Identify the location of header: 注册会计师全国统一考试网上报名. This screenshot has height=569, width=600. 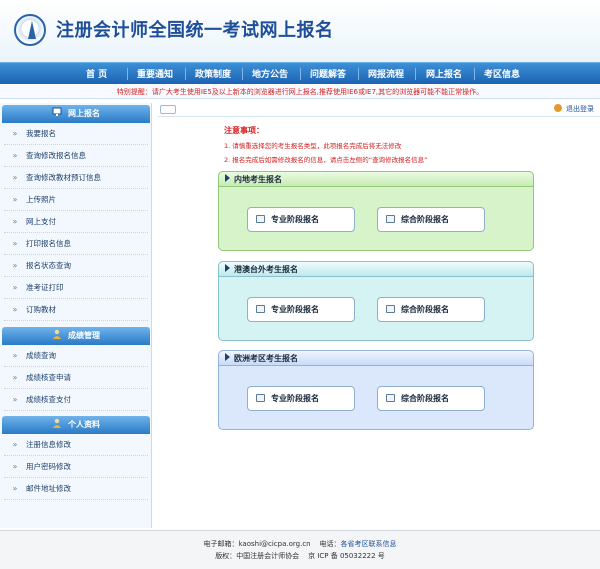
(300, 31).